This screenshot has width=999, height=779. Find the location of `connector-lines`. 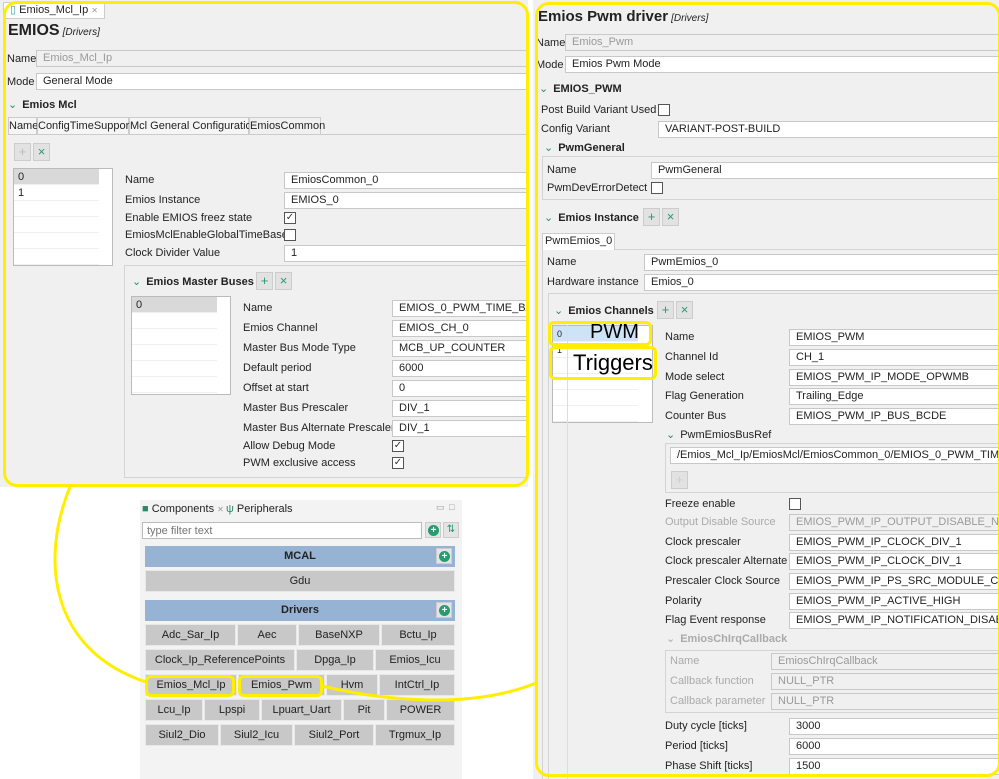

connector-lines is located at coordinates (295, 594).